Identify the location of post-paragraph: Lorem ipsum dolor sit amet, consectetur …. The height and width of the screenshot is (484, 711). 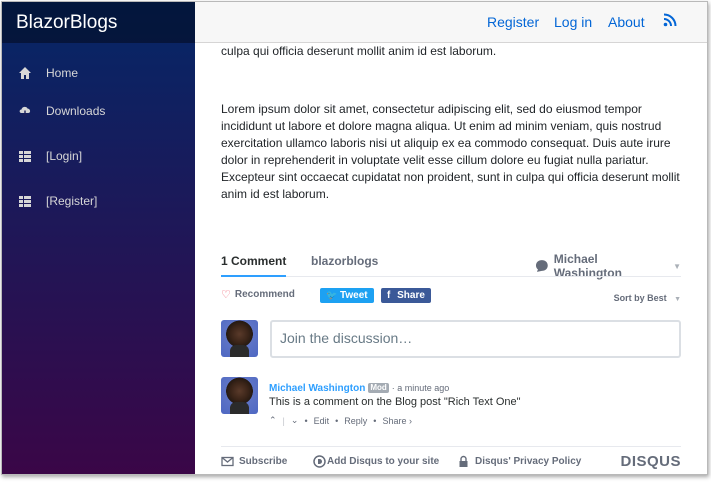
(450, 151).